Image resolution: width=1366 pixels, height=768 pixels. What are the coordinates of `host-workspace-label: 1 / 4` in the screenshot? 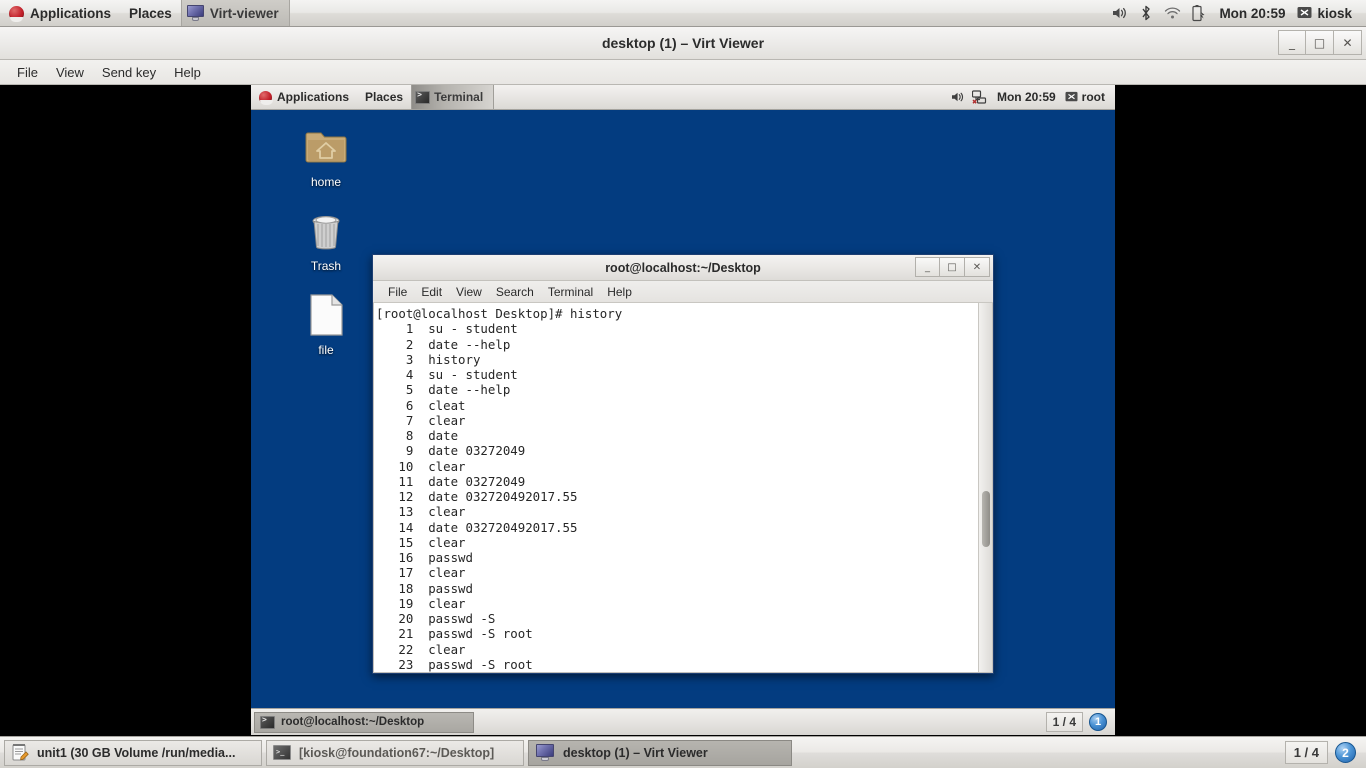 It's located at (1306, 752).